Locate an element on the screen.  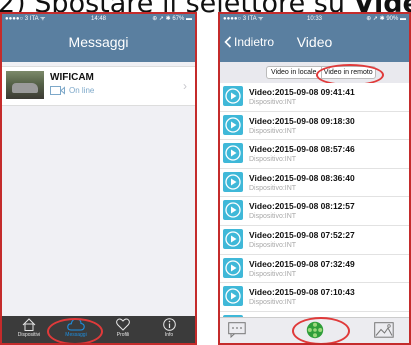
video-title: Video:2015-09-08 07:10:43 is located at coordinates (302, 292).